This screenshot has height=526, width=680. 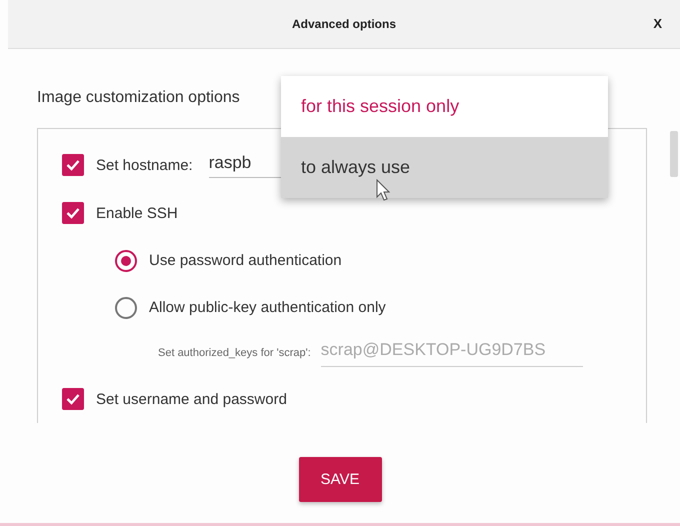 What do you see at coordinates (138, 98) in the screenshot?
I see `section-title: Image customization options` at bounding box center [138, 98].